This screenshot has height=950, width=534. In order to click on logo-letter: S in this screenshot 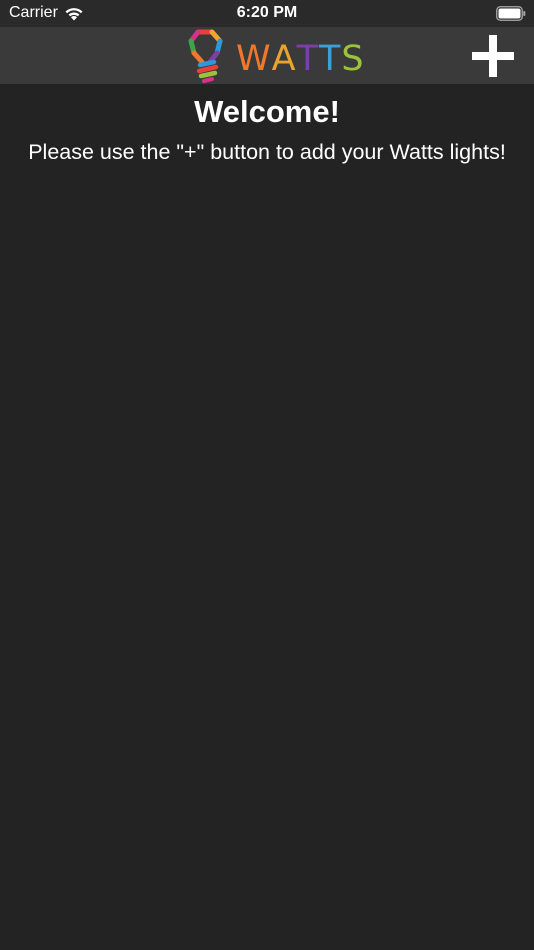, I will do `click(353, 58)`.